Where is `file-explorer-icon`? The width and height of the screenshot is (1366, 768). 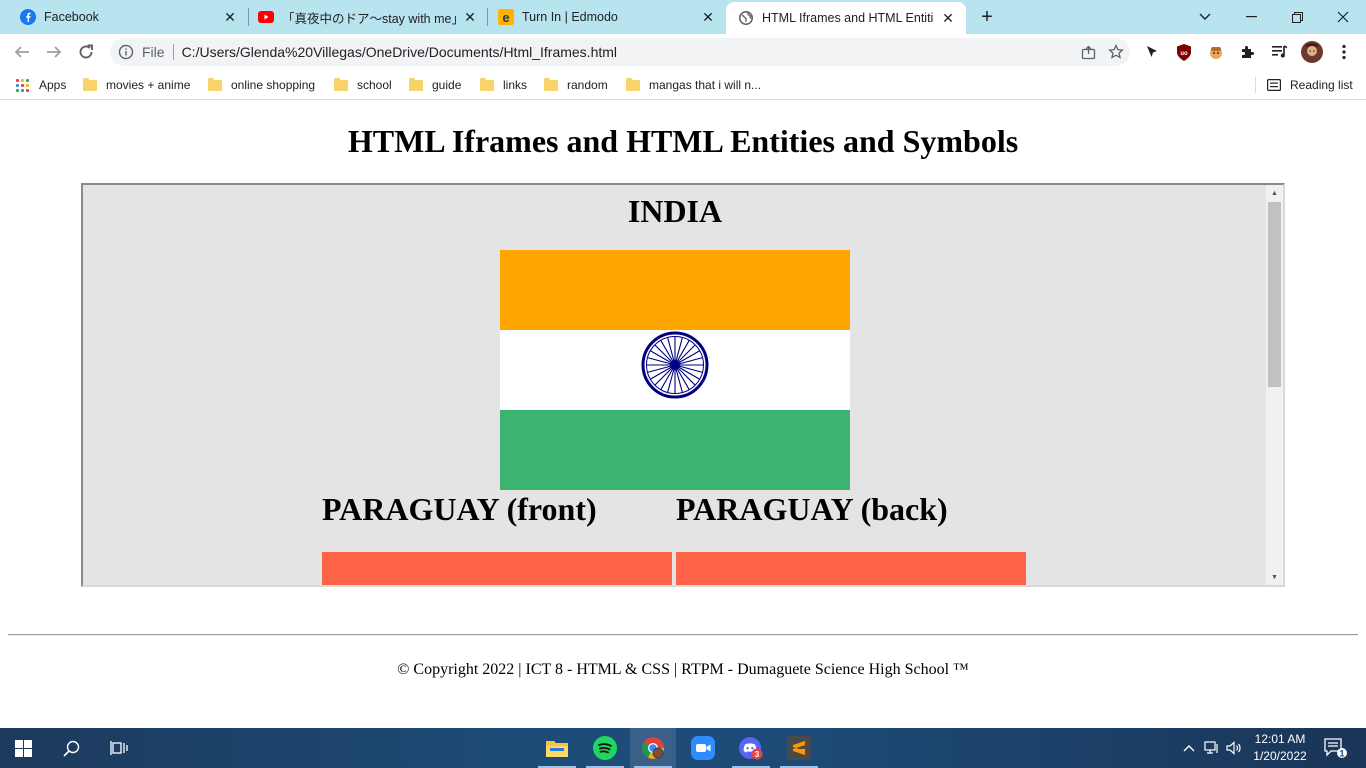 file-explorer-icon is located at coordinates (557, 748).